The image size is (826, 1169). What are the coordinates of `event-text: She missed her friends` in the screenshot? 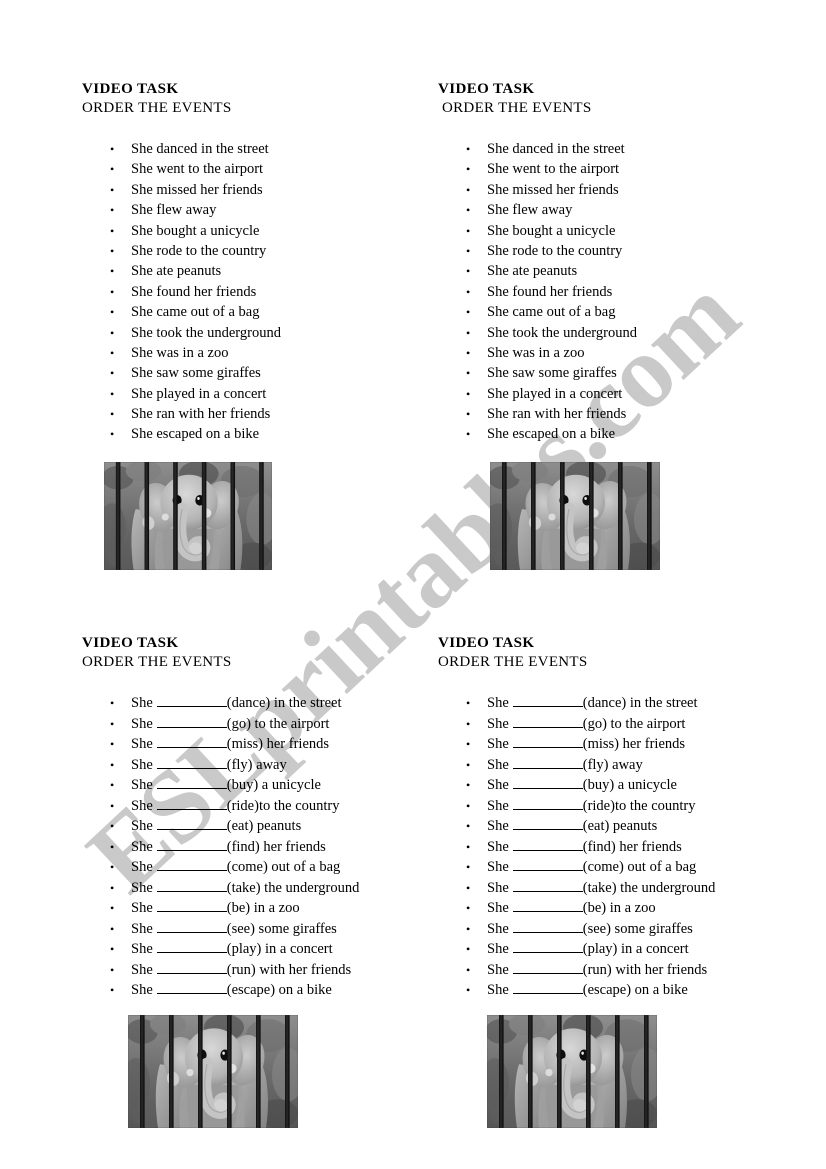 It's located at (197, 189).